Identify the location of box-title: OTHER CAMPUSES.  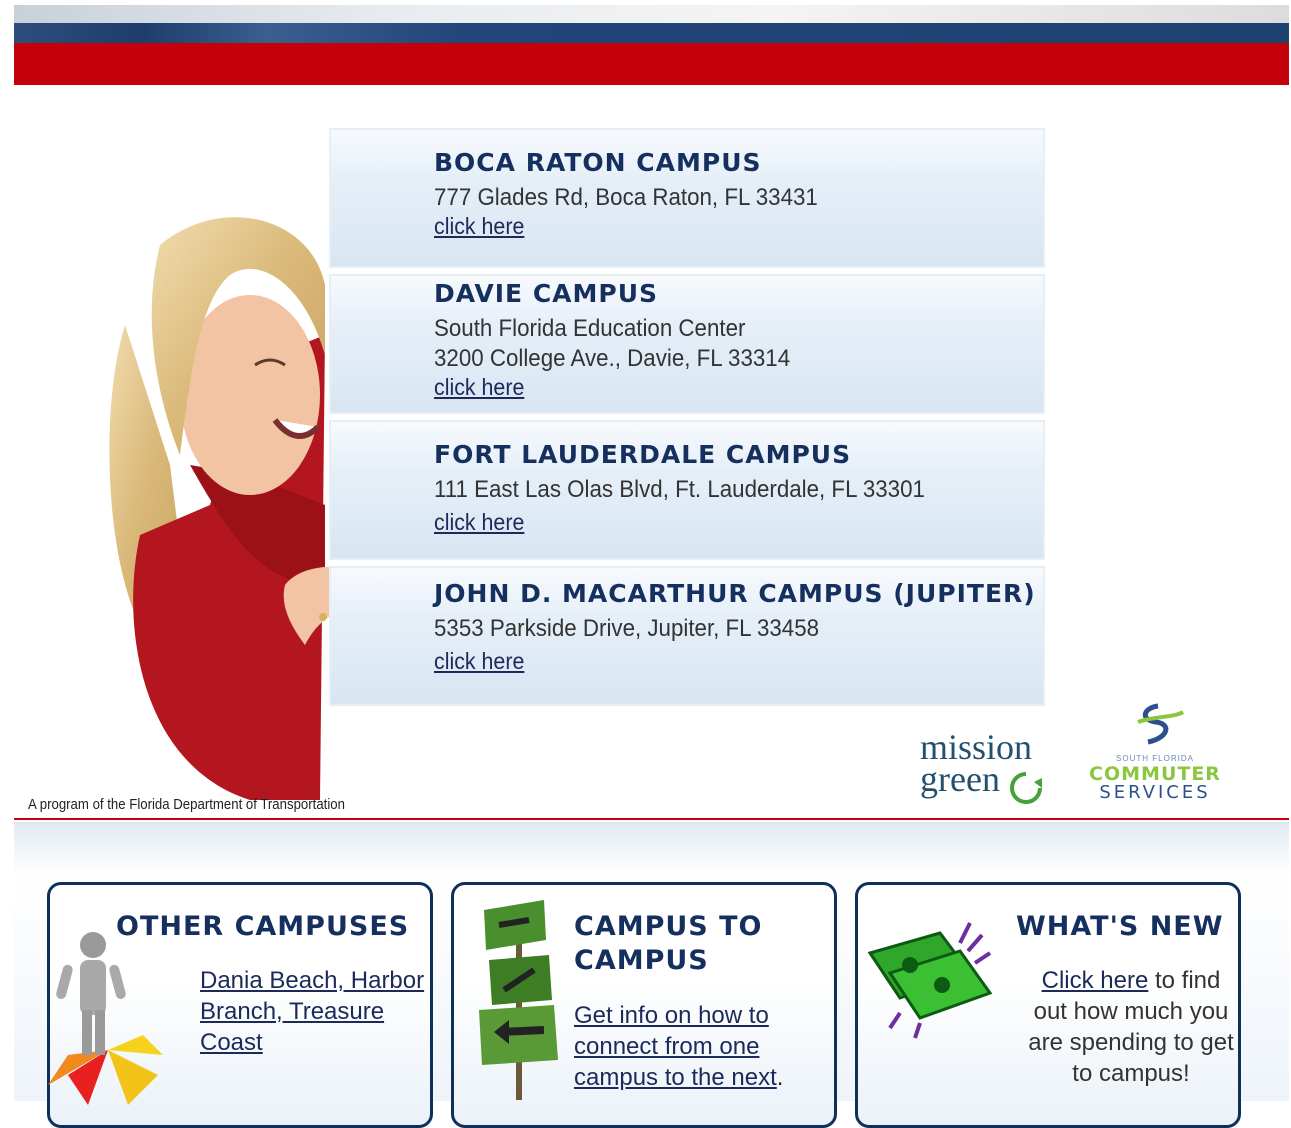
(263, 926).